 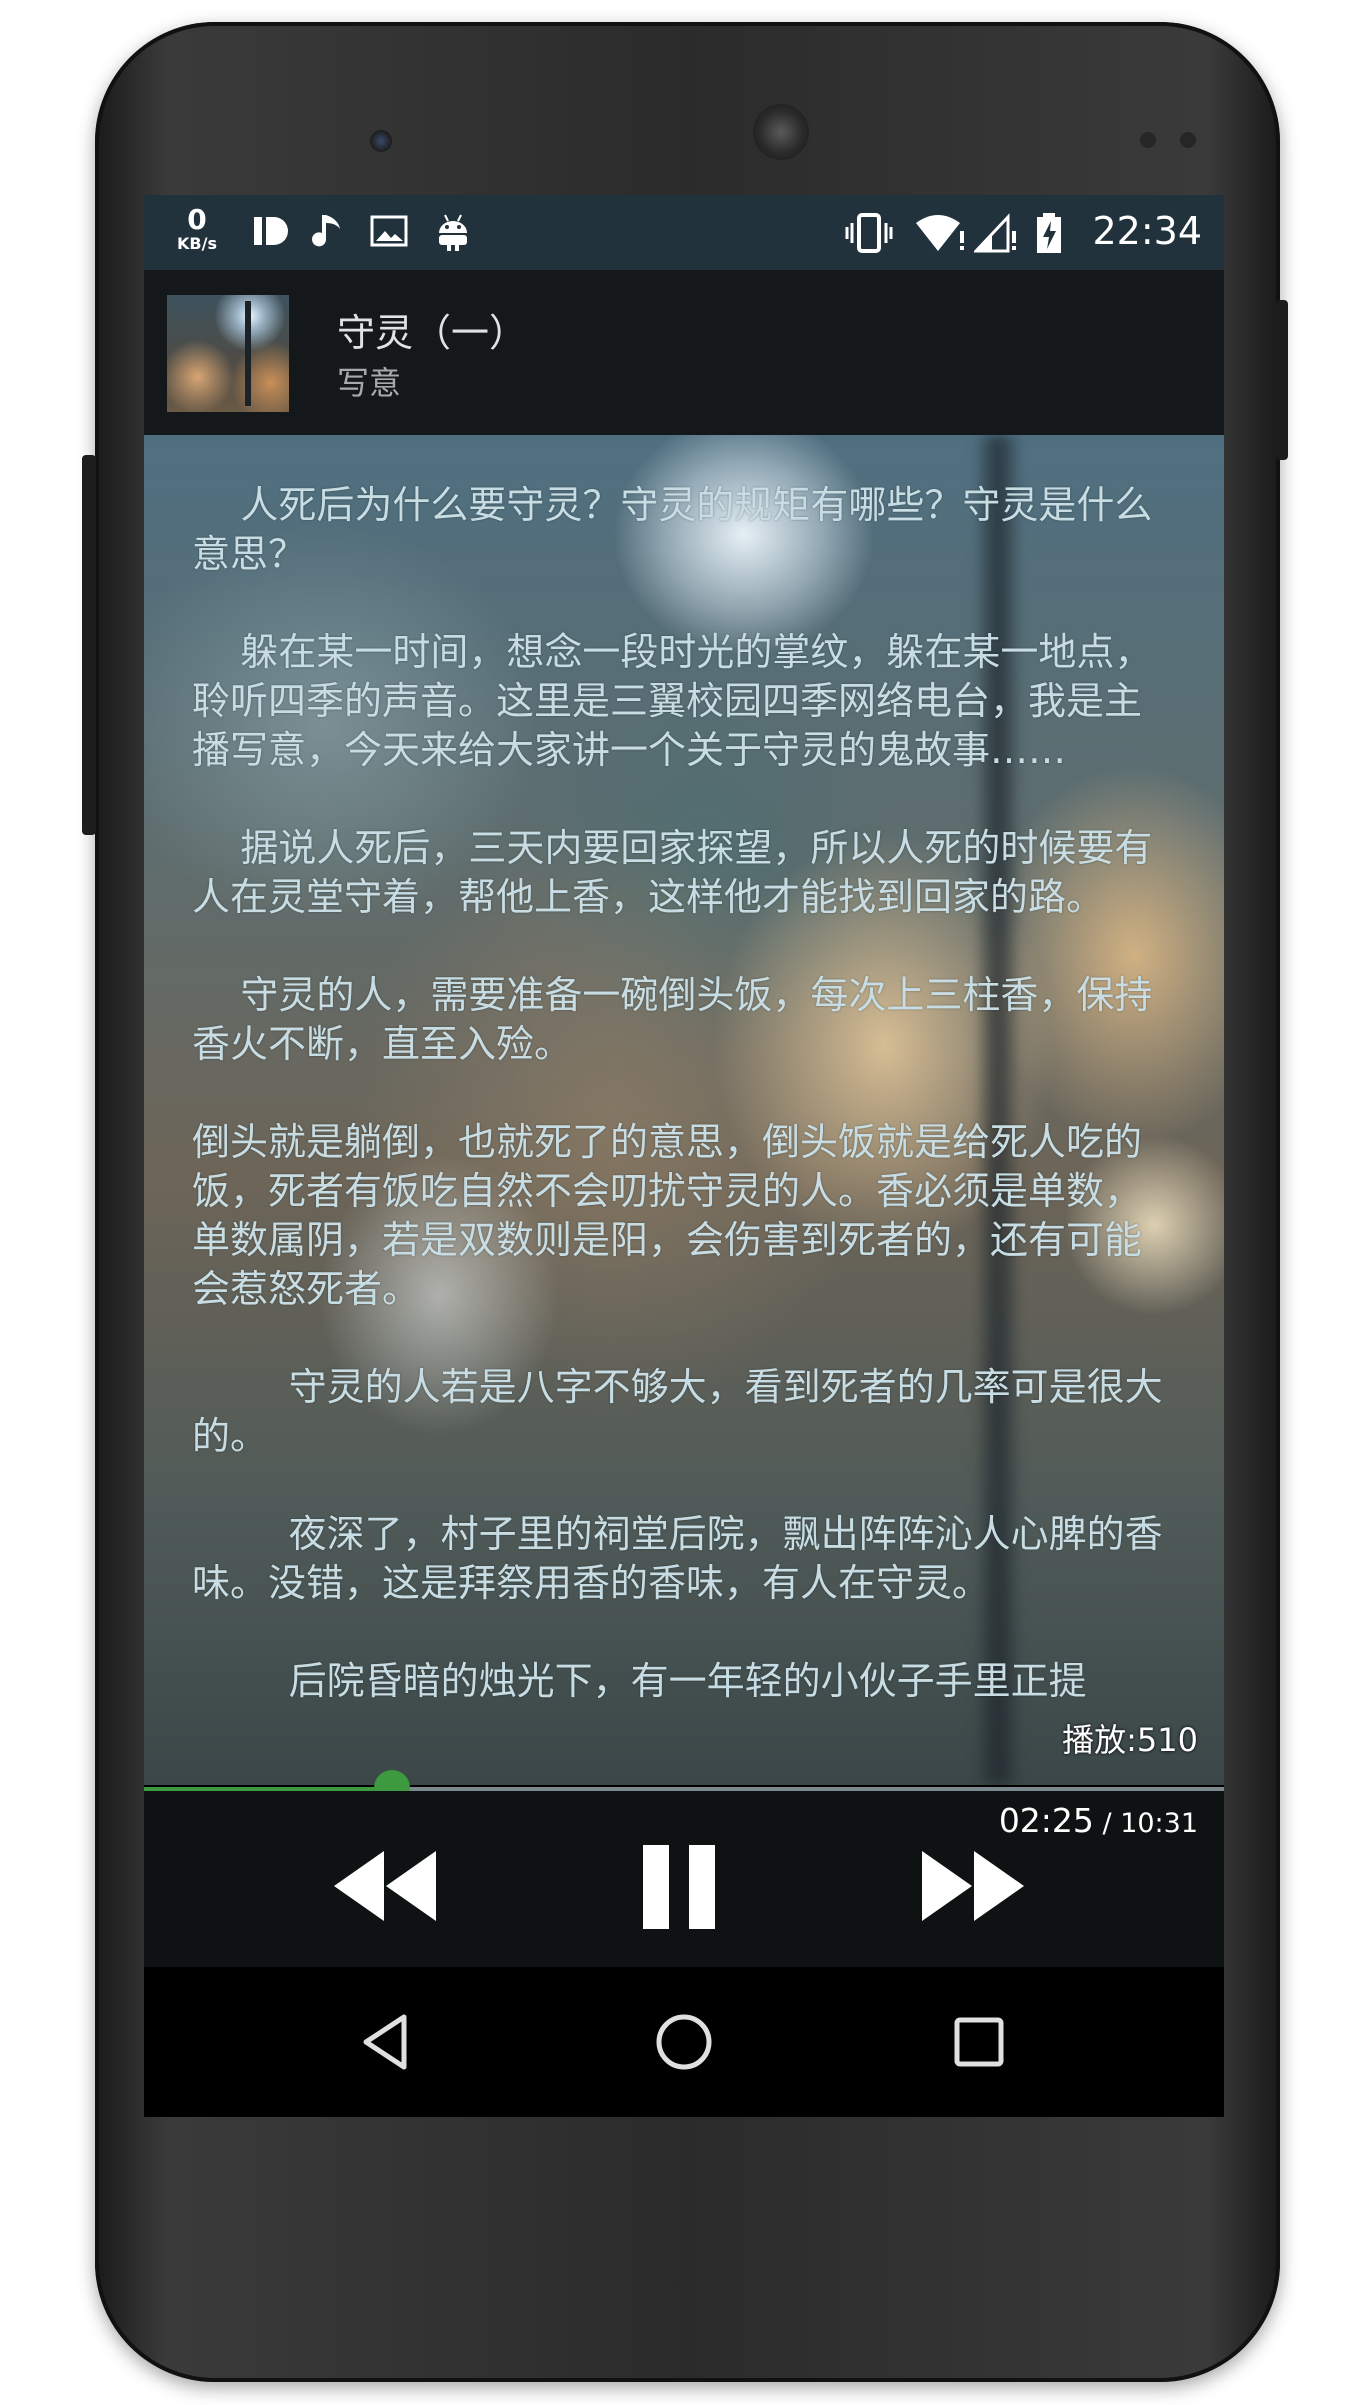 I want to click on player-controls: 02:25 / 10:31, so click(x=684, y=1879).